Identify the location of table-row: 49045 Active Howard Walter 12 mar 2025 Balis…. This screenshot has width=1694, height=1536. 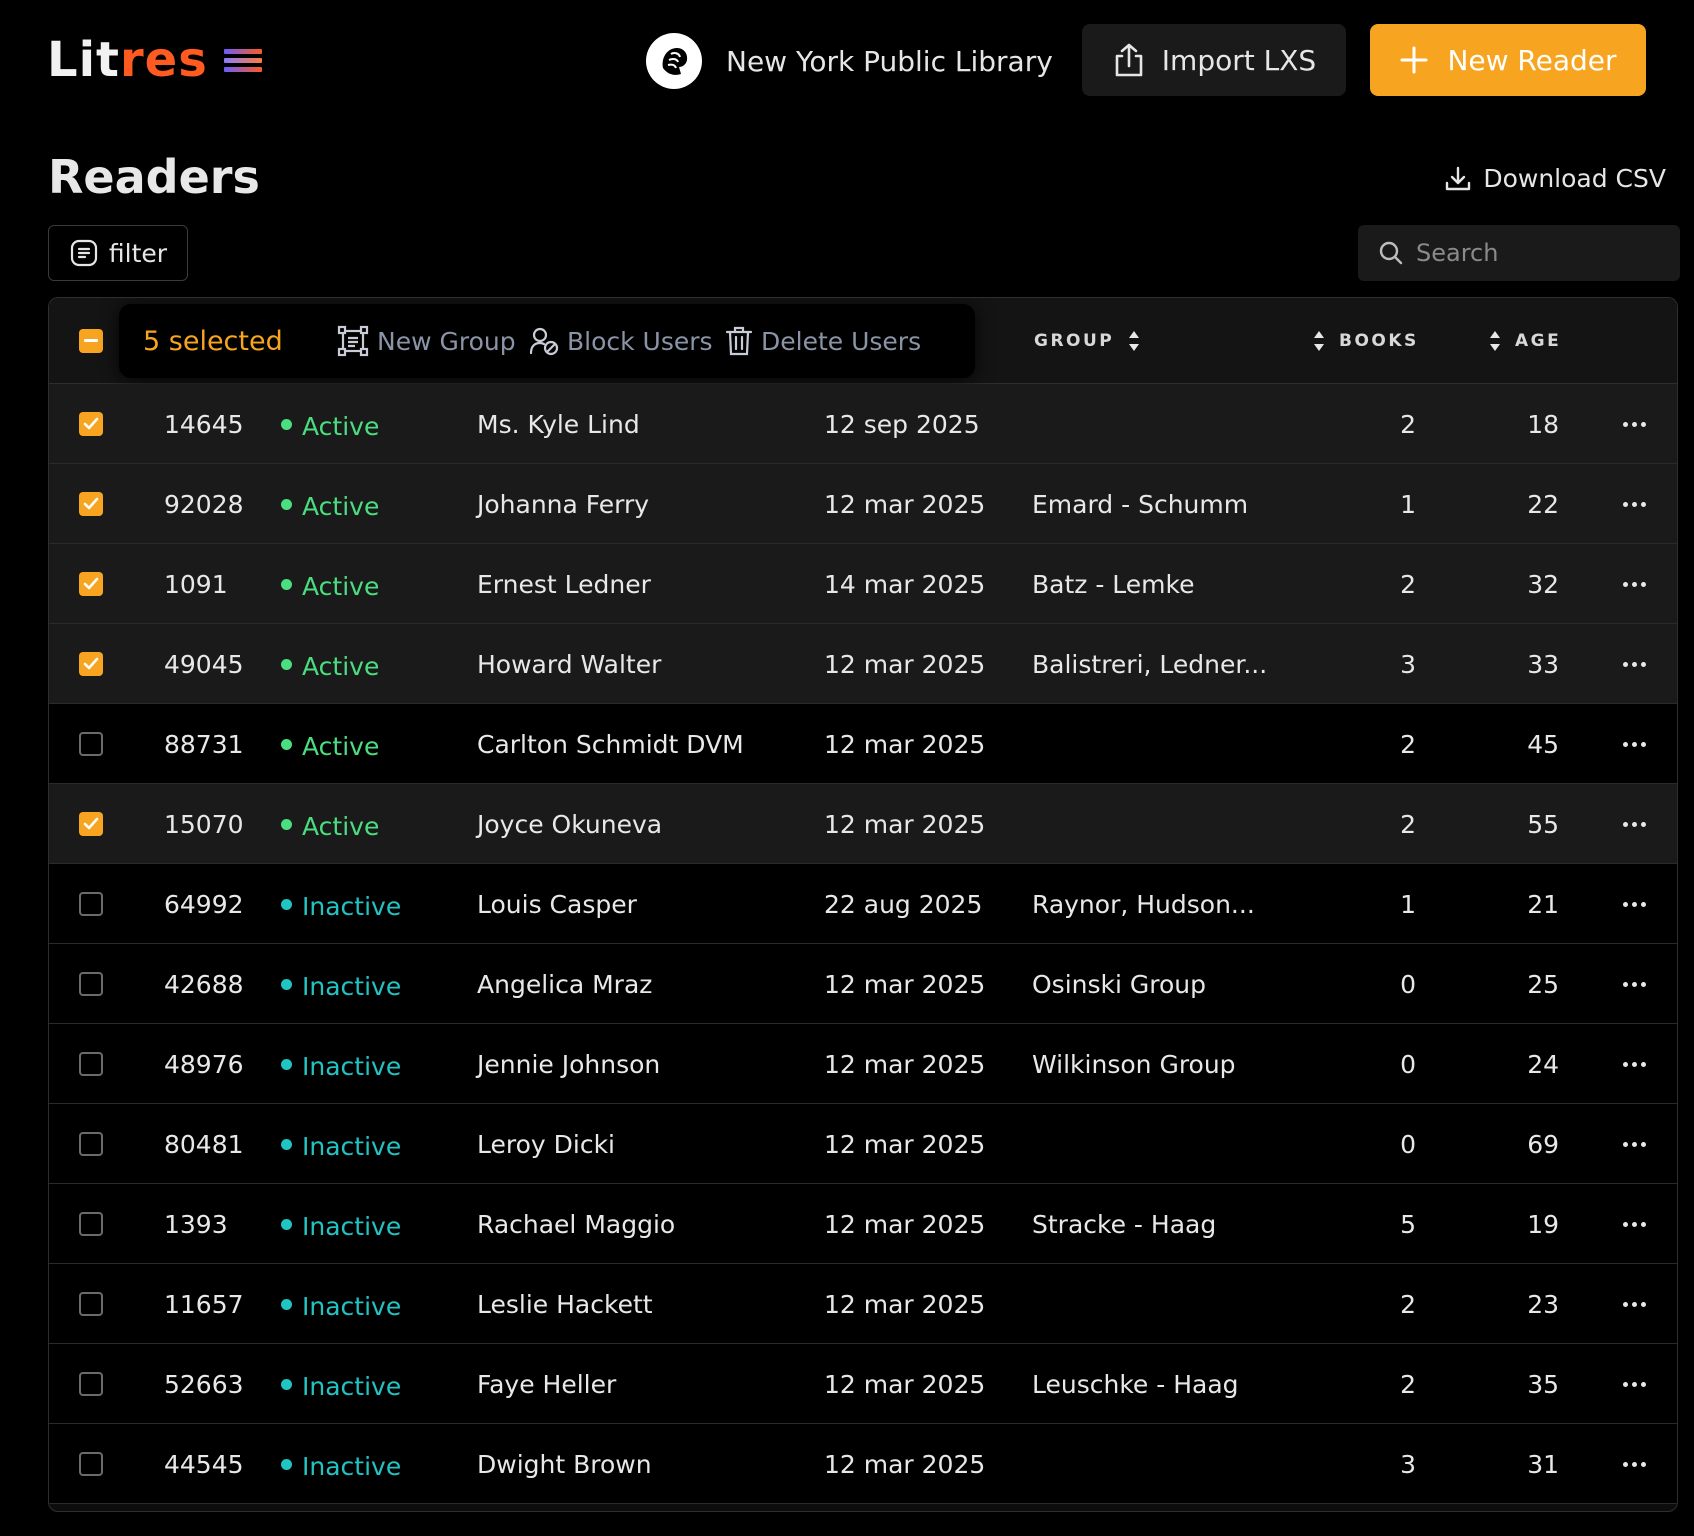
(863, 664).